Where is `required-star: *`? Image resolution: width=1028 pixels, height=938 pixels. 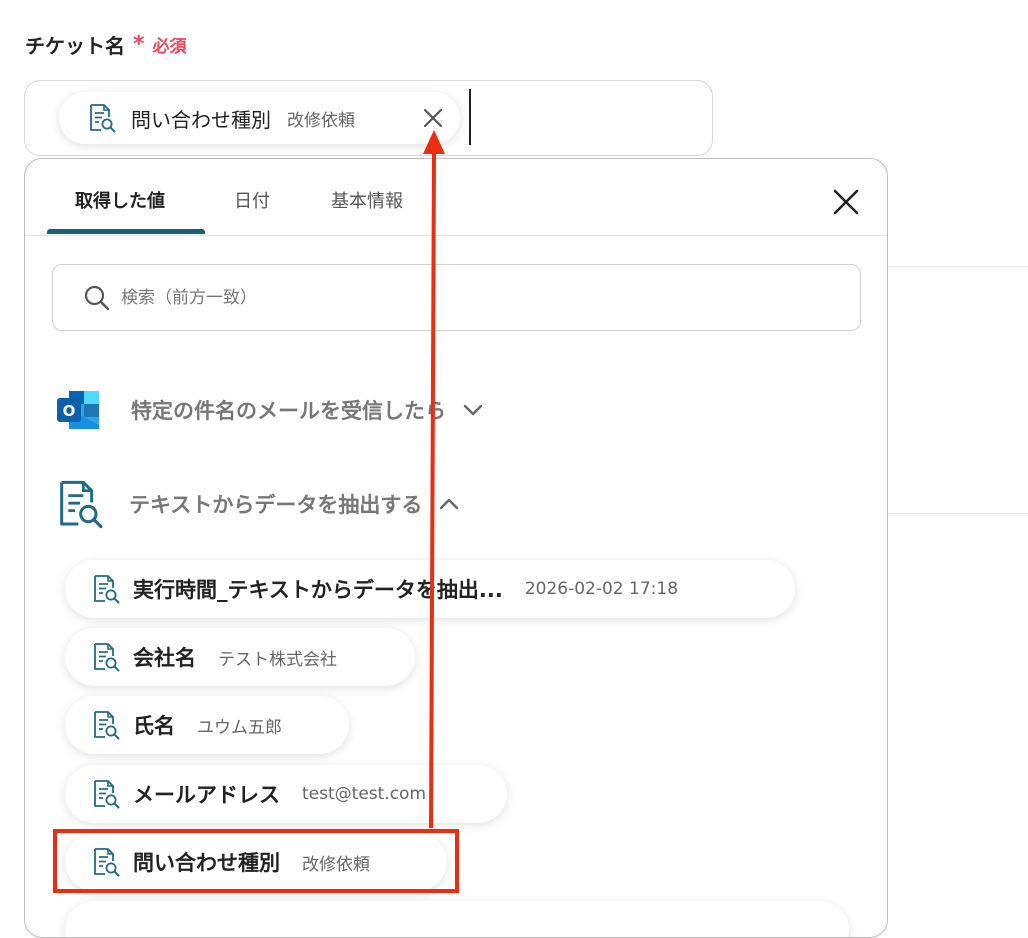 required-star: * is located at coordinates (139, 44).